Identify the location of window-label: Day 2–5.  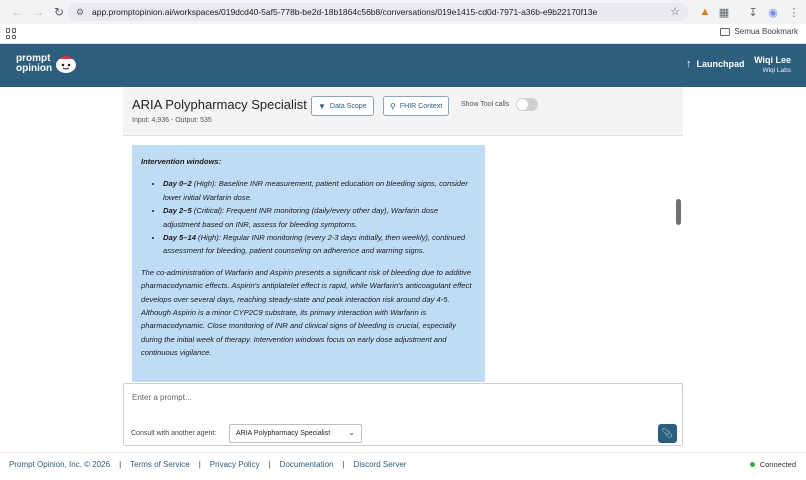
(177, 211).